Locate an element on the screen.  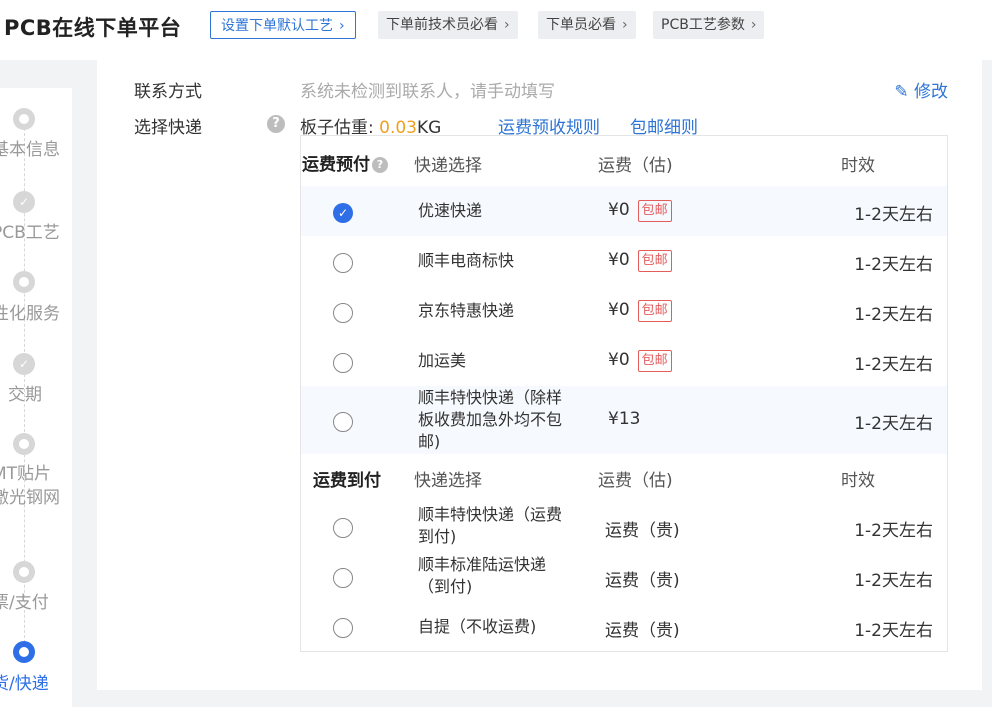
table-row: 加运美 ¥0 包邮 1-2天左右 is located at coordinates (624, 361).